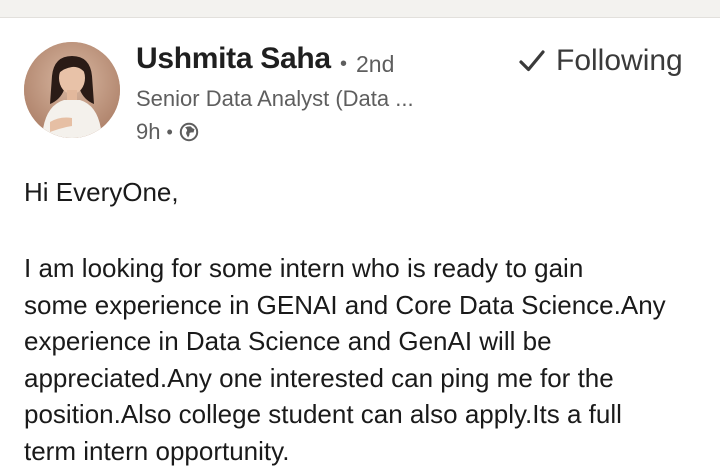 Image resolution: width=720 pixels, height=475 pixels. I want to click on feed-divider, so click(360, 9).